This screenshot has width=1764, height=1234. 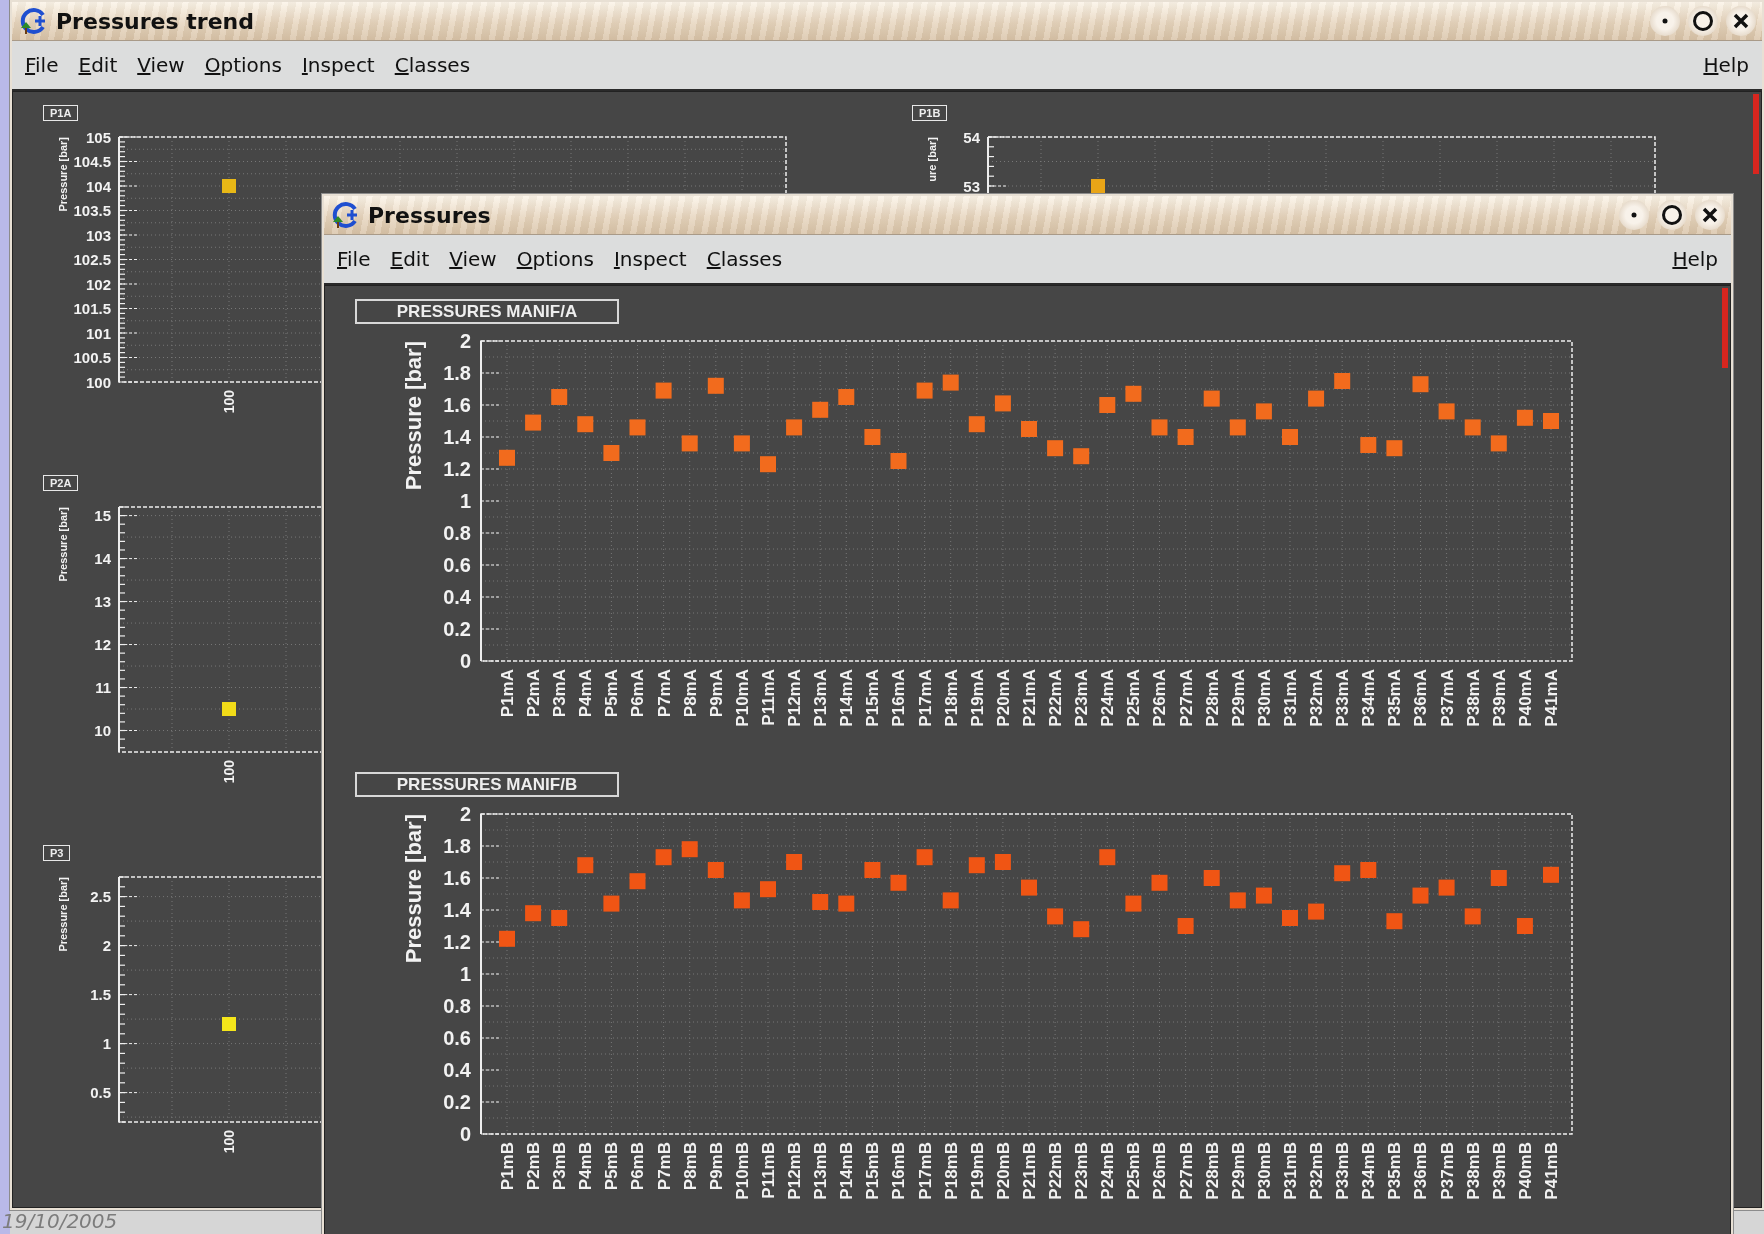 What do you see at coordinates (1473, 698) in the screenshot?
I see `category-label: P38mA` at bounding box center [1473, 698].